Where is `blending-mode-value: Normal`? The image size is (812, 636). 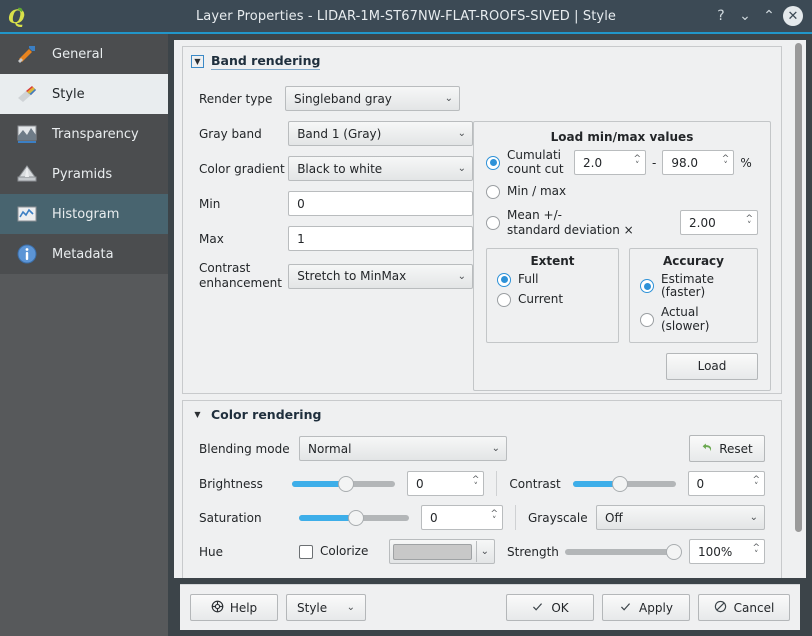 blending-mode-value: Normal is located at coordinates (330, 448).